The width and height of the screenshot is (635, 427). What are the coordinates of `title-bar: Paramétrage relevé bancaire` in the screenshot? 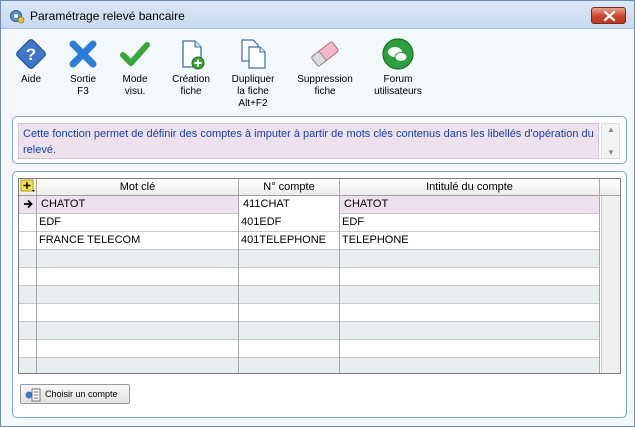 It's located at (317, 15).